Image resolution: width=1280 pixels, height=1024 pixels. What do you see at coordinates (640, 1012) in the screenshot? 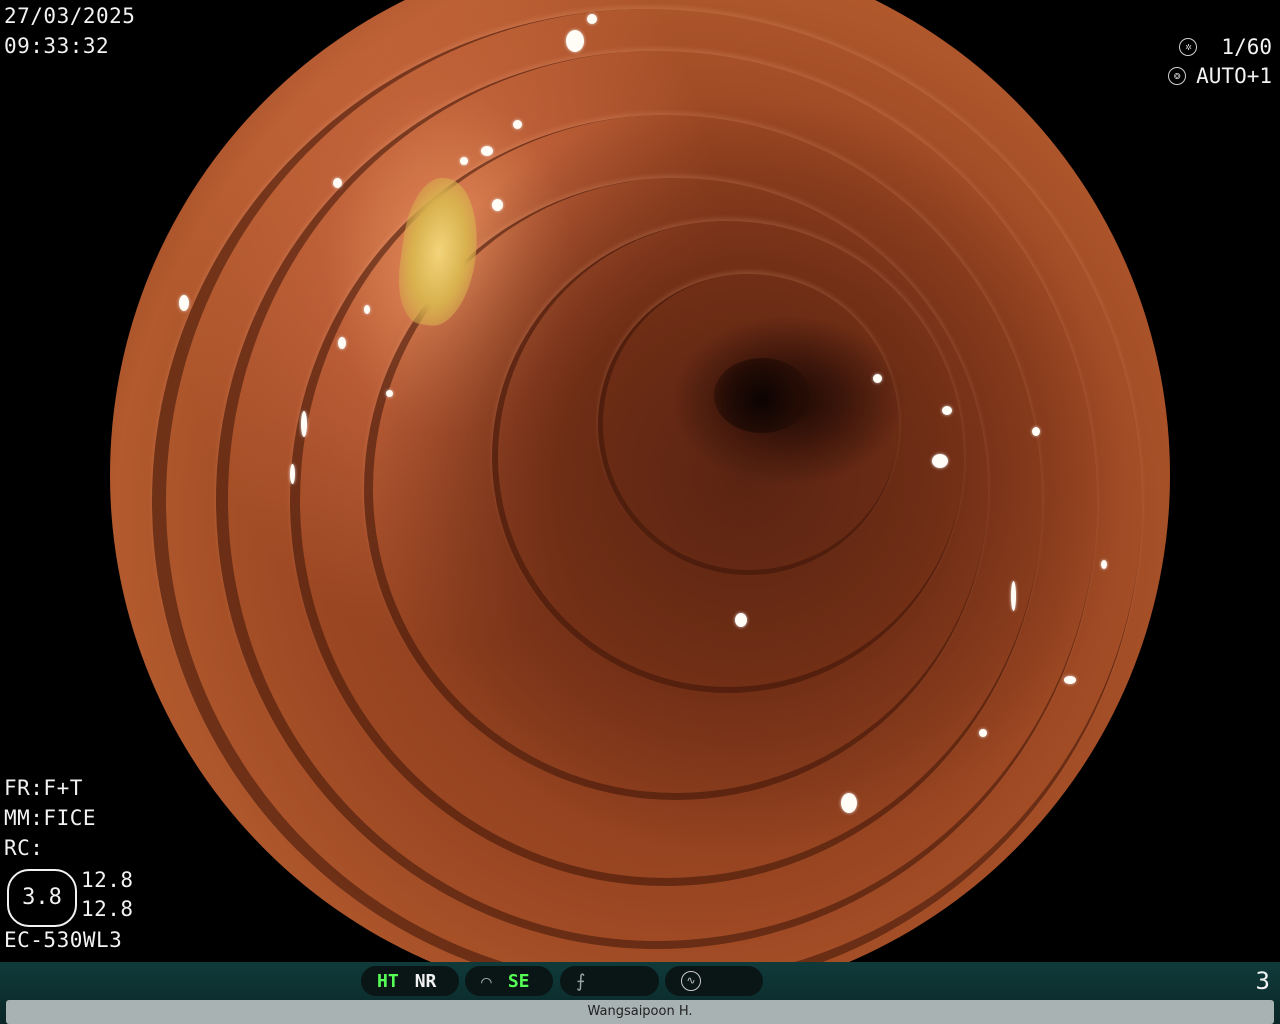
I see `operator-name: Wangsaipoon H.` at bounding box center [640, 1012].